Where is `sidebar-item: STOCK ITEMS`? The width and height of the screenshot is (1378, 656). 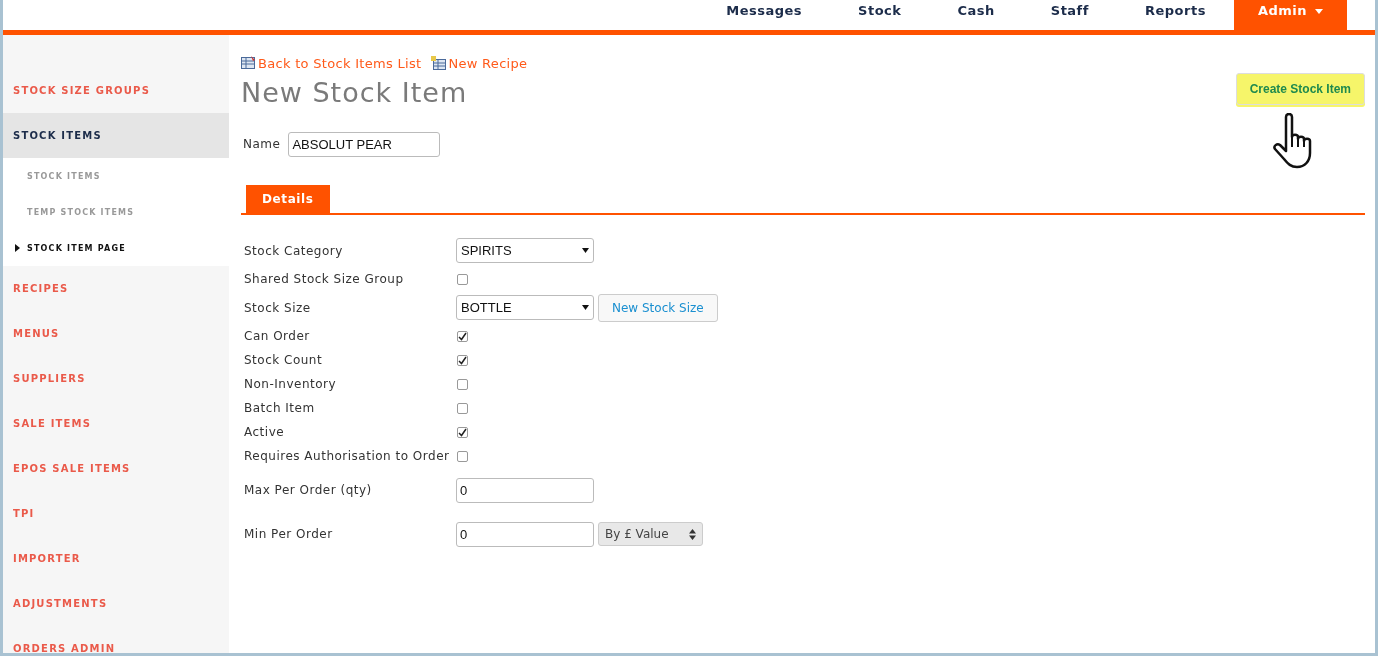
sidebar-item: STOCK ITEMS is located at coordinates (116, 135).